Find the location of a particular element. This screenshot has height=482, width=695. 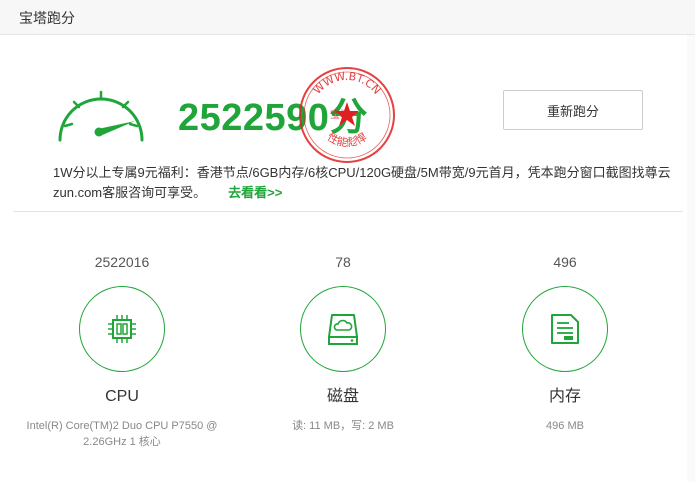

baota-seal-stamp: WWW.BT.CN 宝塔 性能彪悍 is located at coordinates (347, 115).